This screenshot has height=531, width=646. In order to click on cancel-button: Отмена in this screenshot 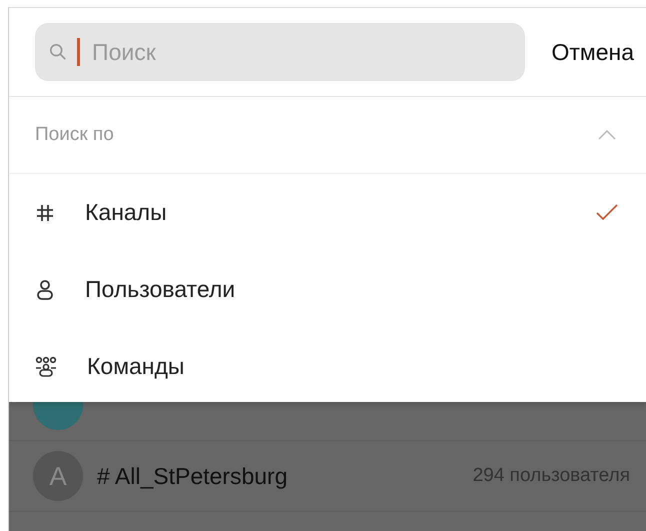, I will do `click(592, 52)`.